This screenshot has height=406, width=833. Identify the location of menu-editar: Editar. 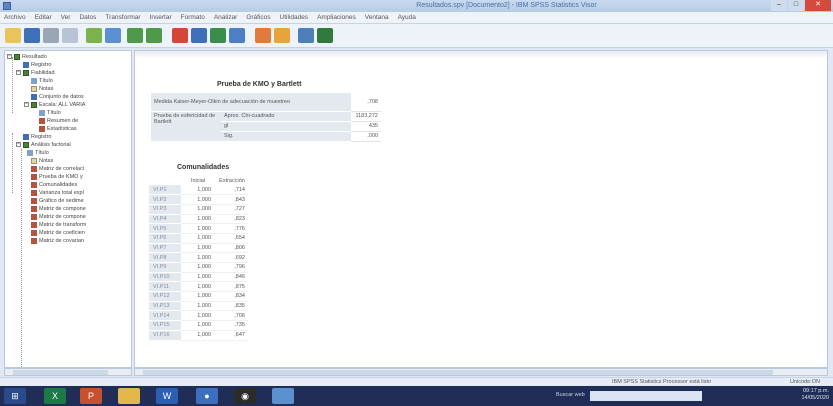
(43, 17).